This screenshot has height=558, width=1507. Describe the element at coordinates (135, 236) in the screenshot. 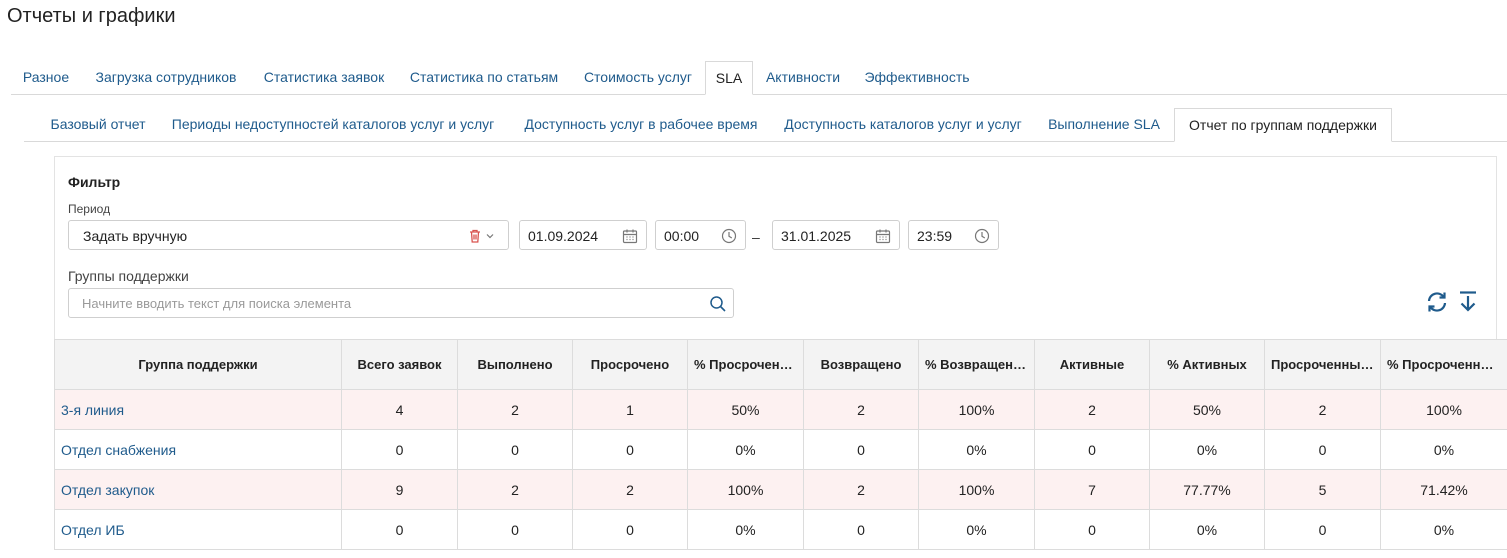

I see `period-select-value: Задать вручную` at that location.